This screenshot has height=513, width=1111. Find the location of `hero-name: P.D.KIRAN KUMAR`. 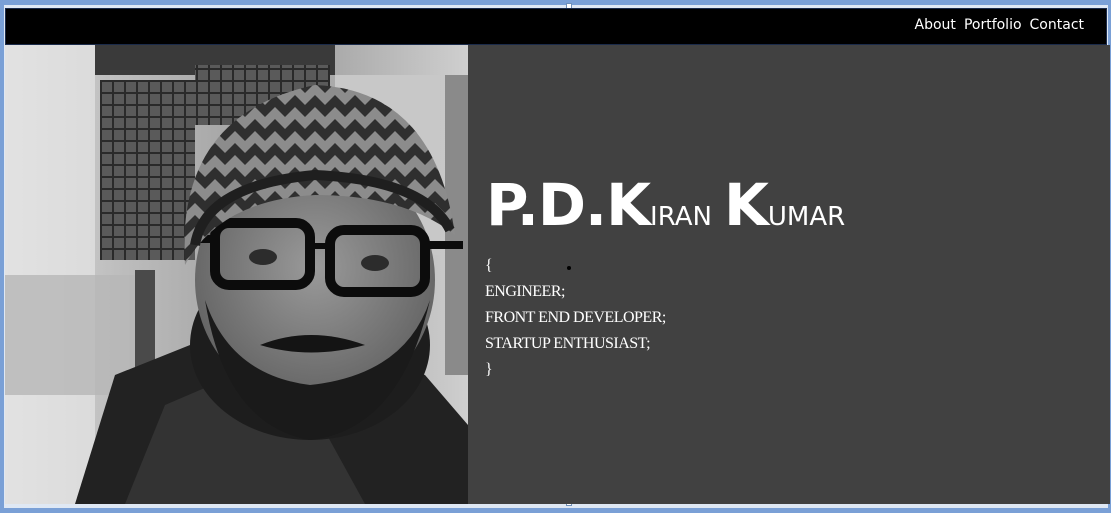

hero-name: P.D.KIRAN KUMAR is located at coordinates (665, 205).